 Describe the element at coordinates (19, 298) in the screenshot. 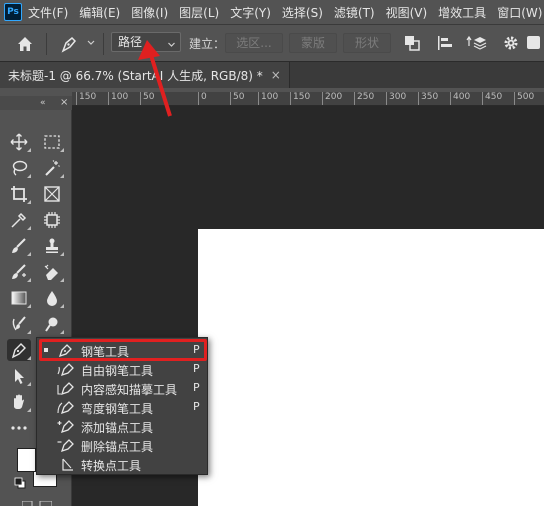

I see `gradient-tool-icon` at that location.